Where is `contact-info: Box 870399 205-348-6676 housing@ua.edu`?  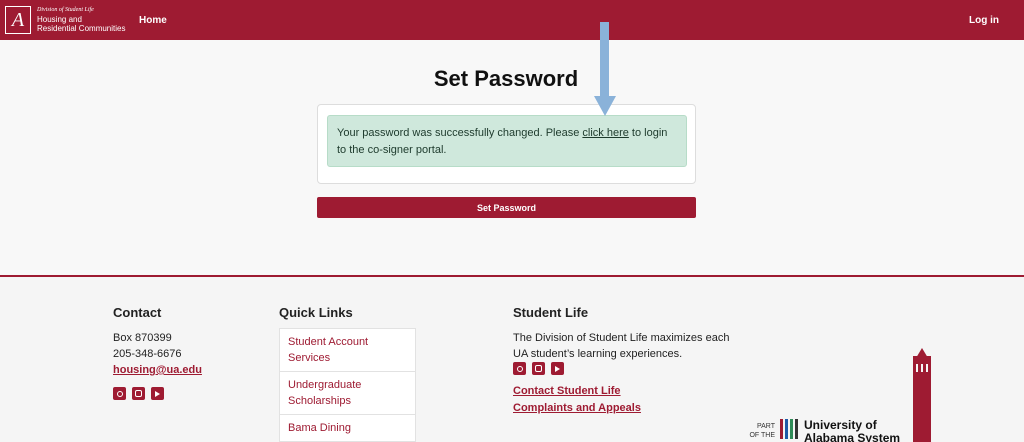
contact-info: Box 870399 205-348-6676 housing@ua.edu is located at coordinates (157, 354).